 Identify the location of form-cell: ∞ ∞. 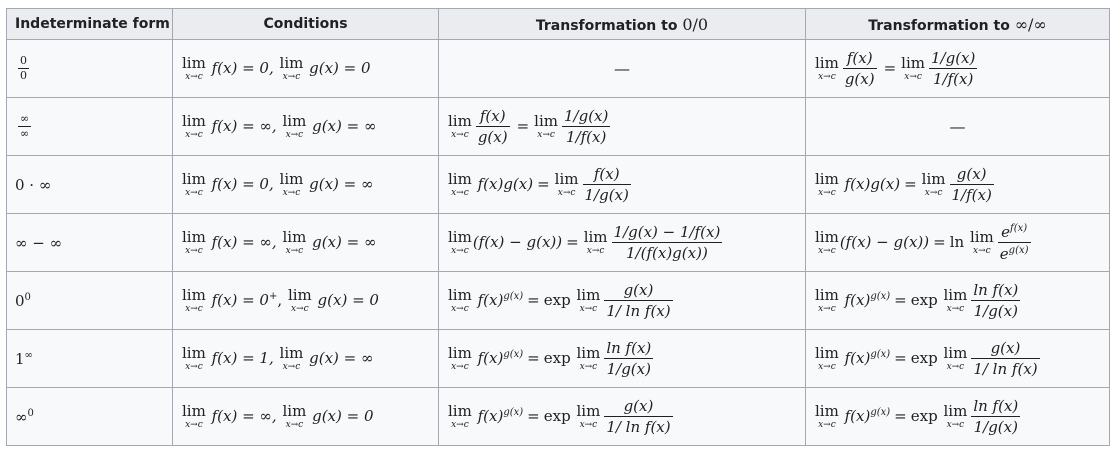
(89, 126).